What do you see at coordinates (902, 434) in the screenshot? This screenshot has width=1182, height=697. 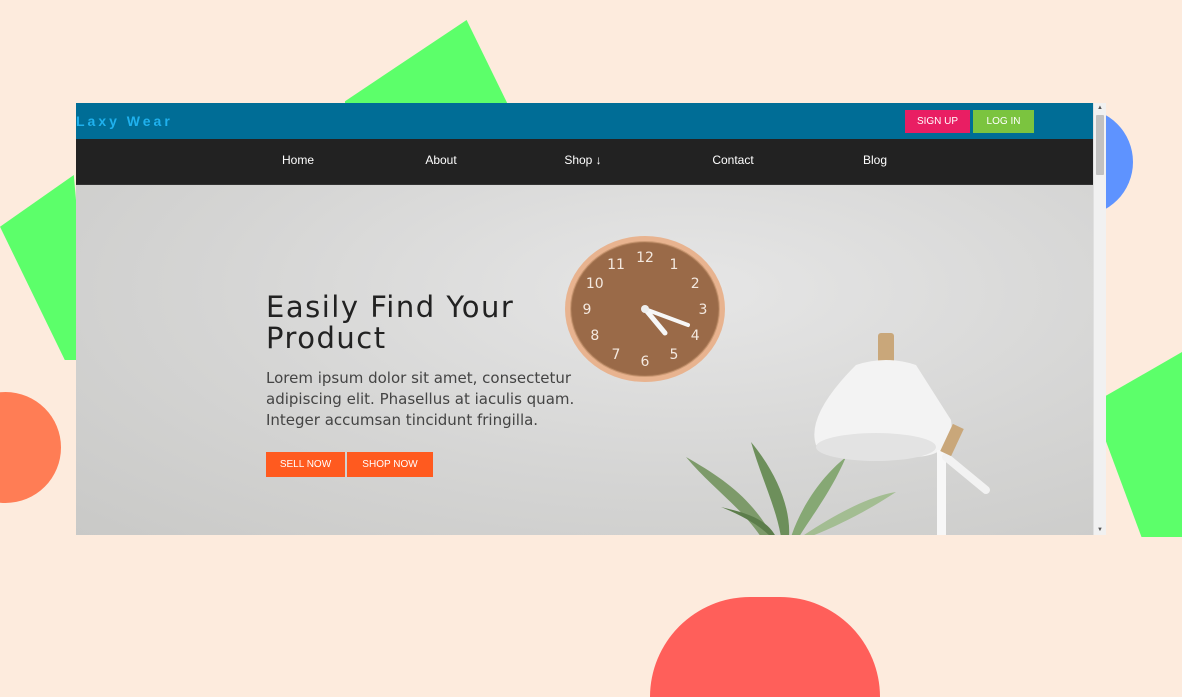 I see `lamp-image` at bounding box center [902, 434].